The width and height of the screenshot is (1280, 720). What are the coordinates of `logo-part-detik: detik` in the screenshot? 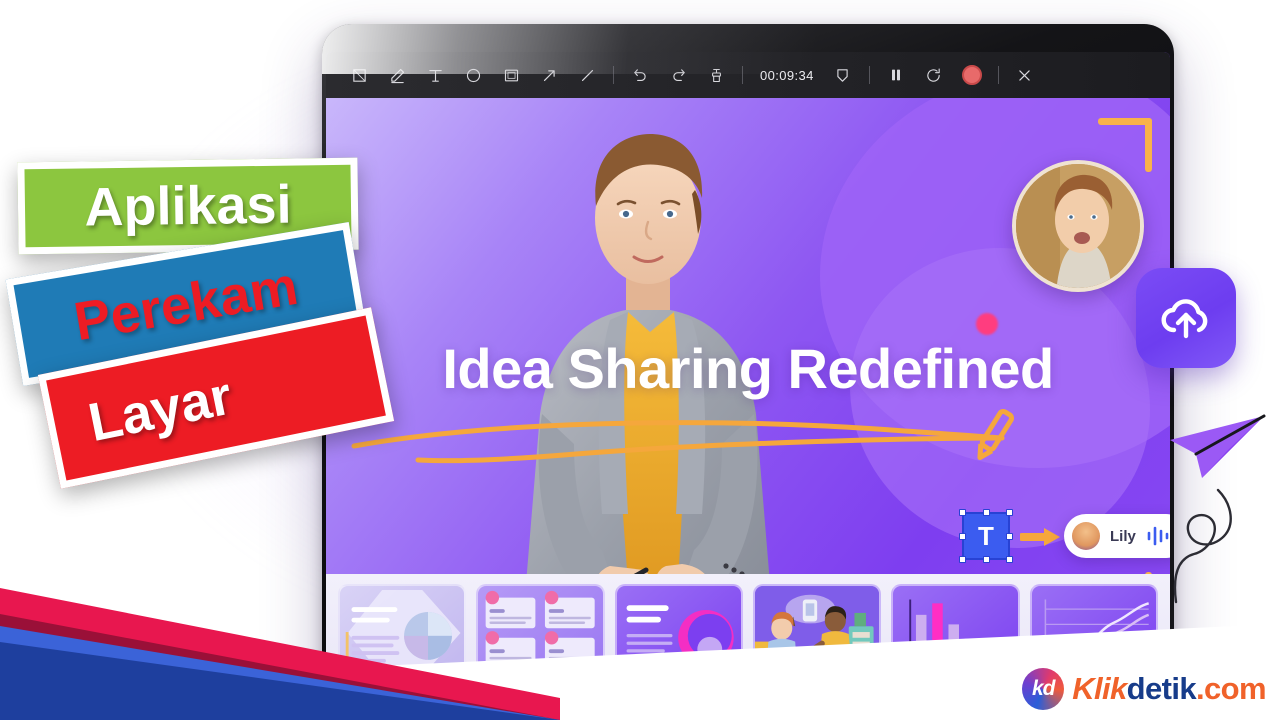 It's located at (1161, 688).